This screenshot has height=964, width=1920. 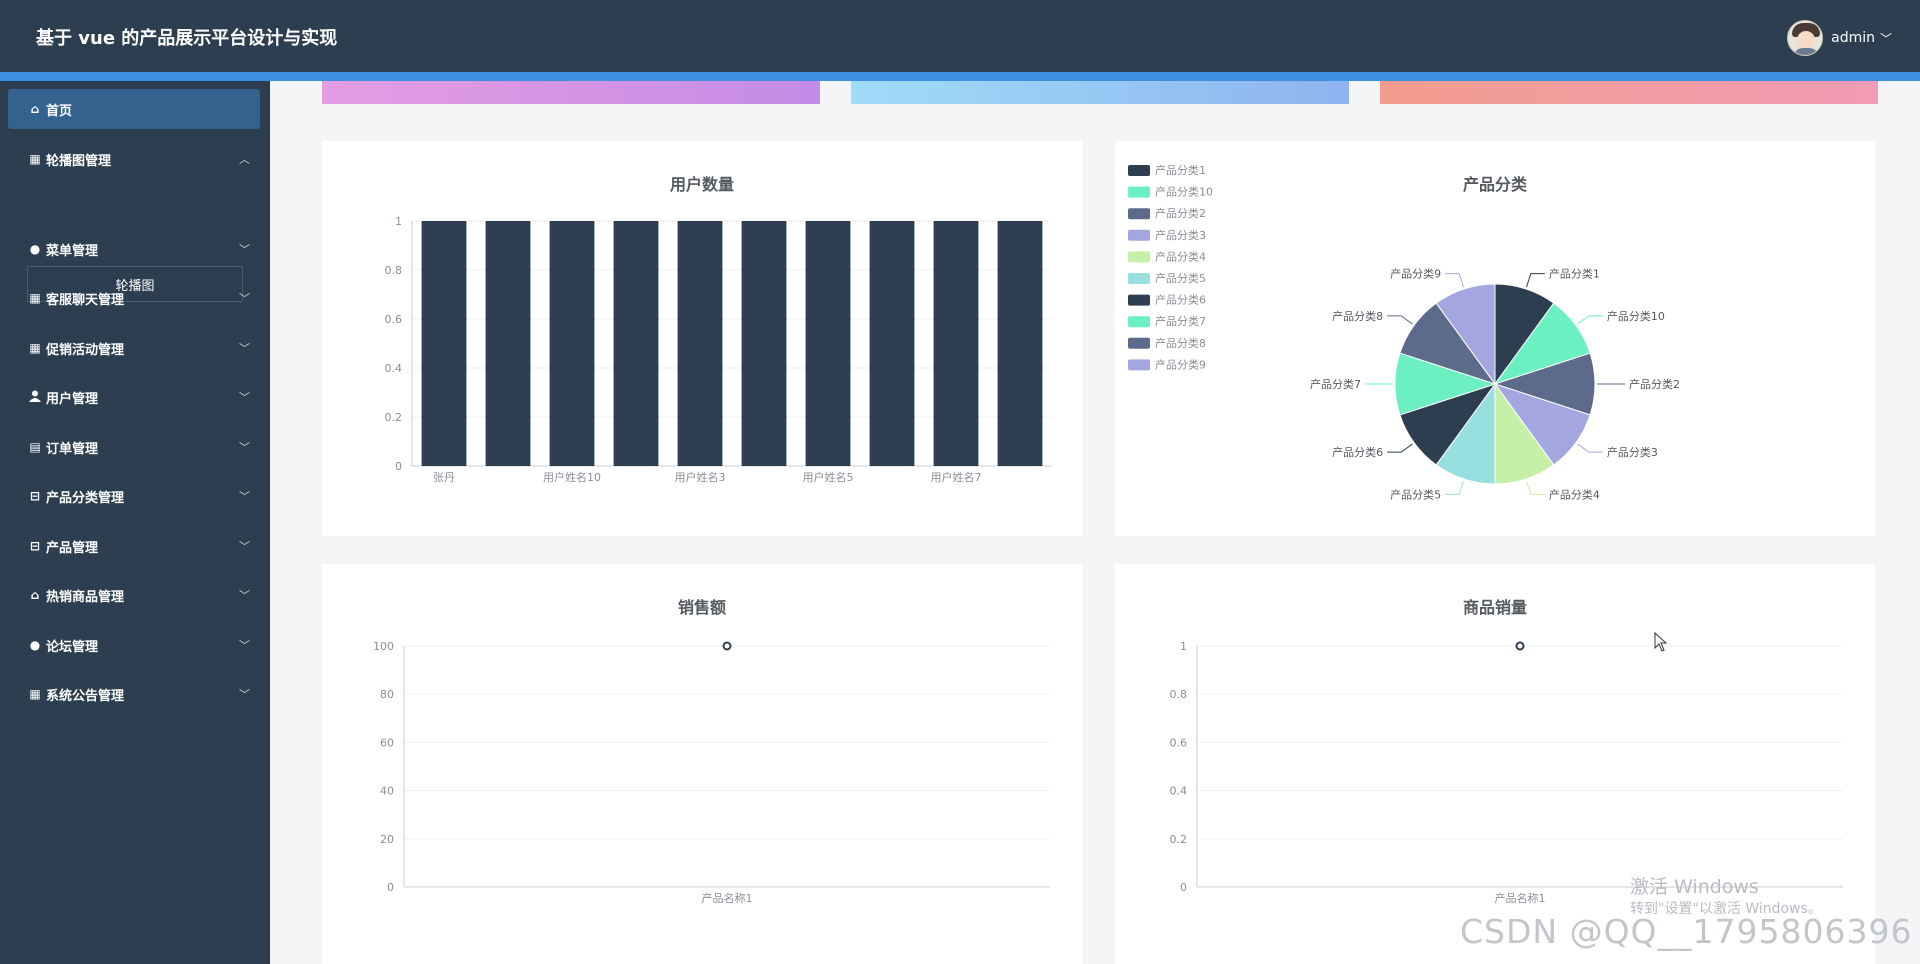 What do you see at coordinates (956, 477) in the screenshot?
I see `x-tick-label: 用户姓名7` at bounding box center [956, 477].